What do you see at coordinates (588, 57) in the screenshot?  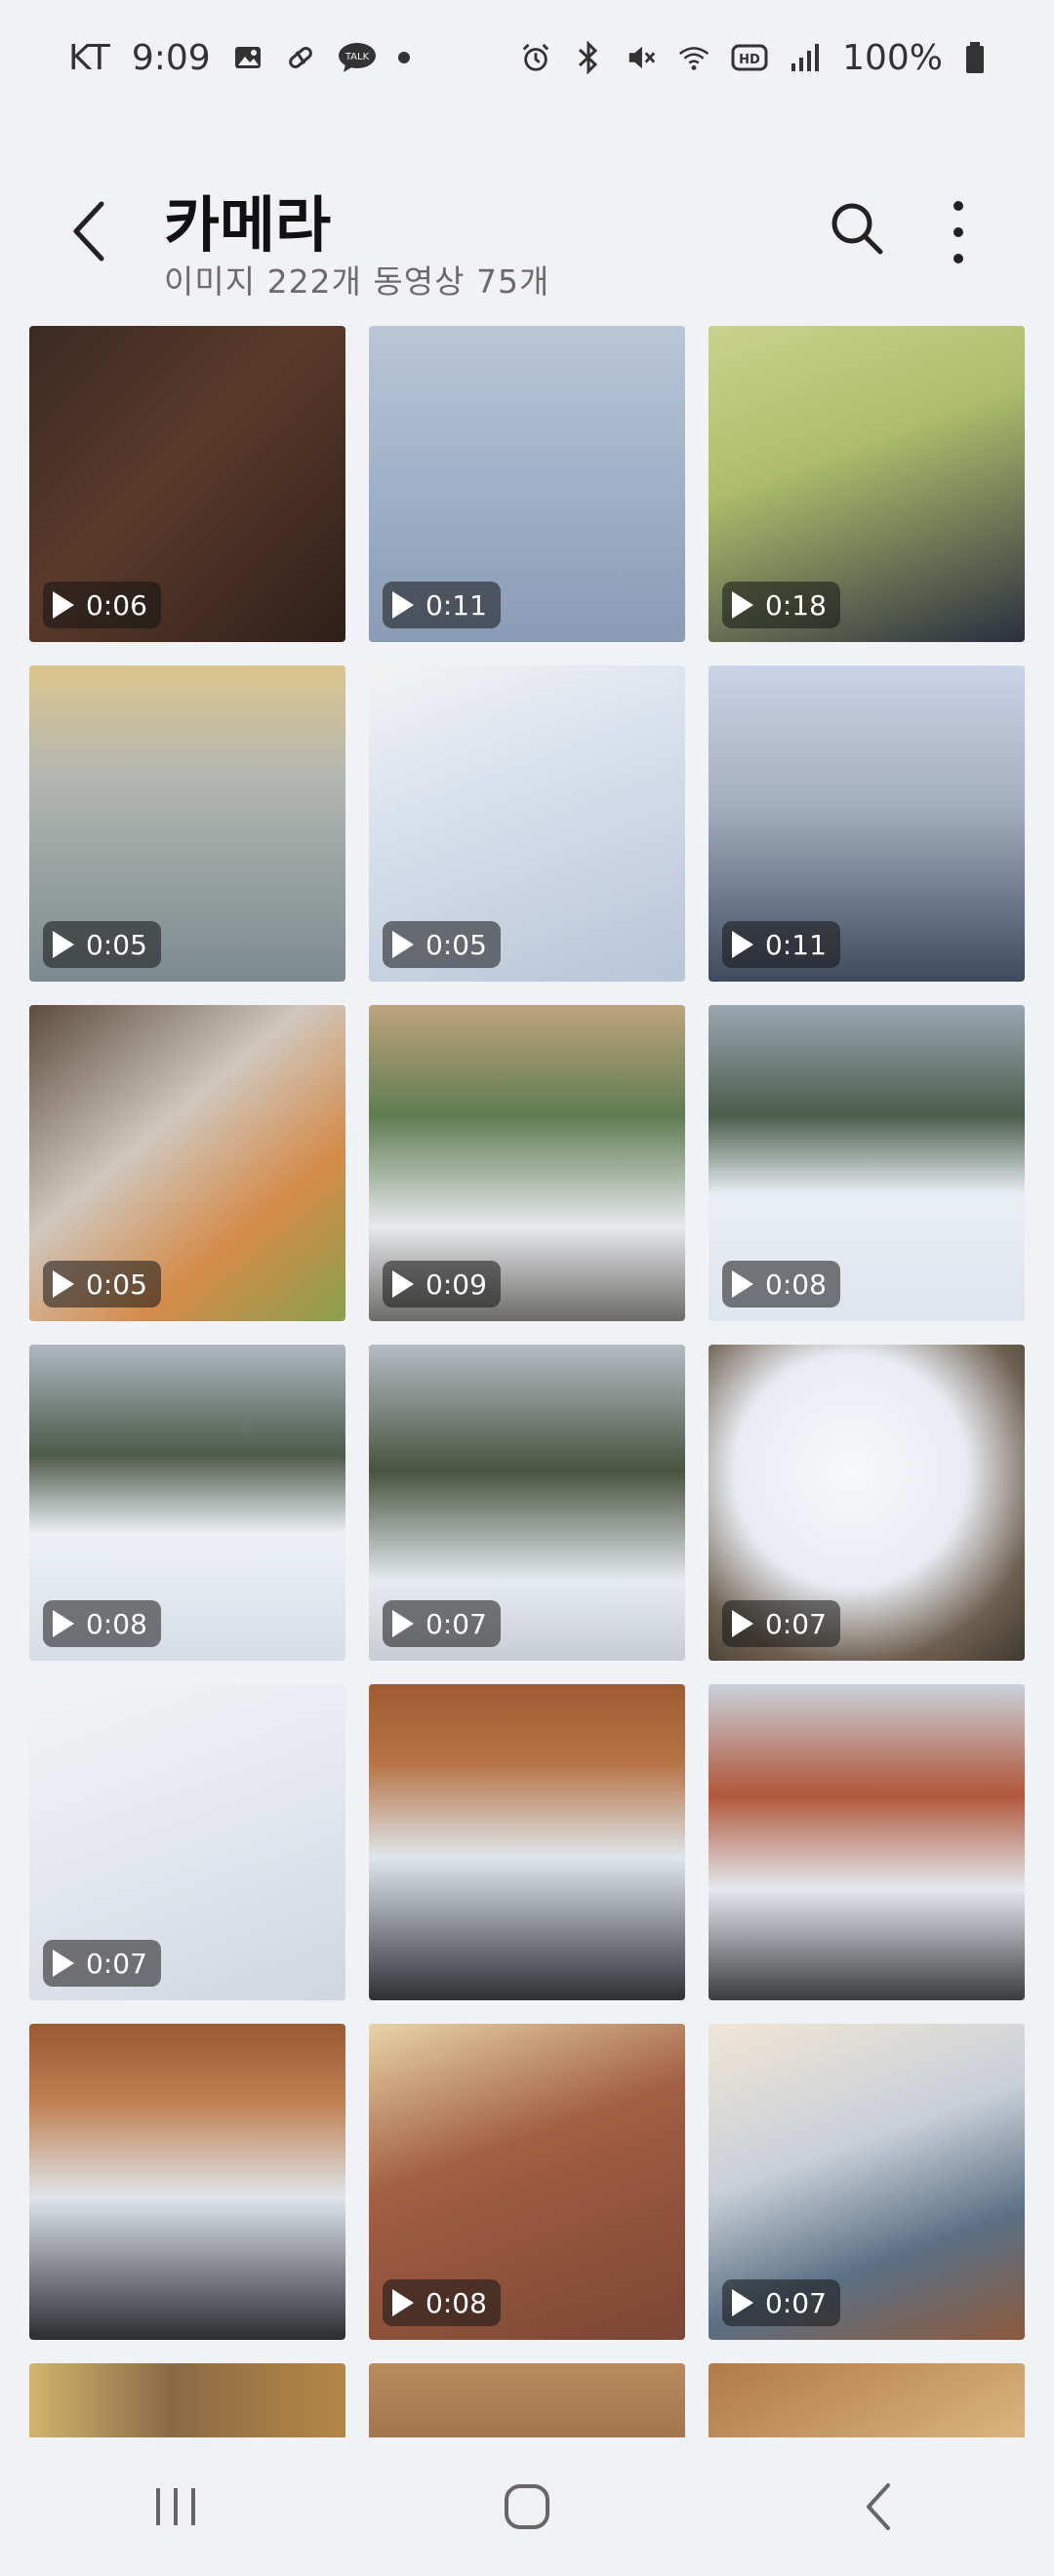 I see `bluetooth-icon` at bounding box center [588, 57].